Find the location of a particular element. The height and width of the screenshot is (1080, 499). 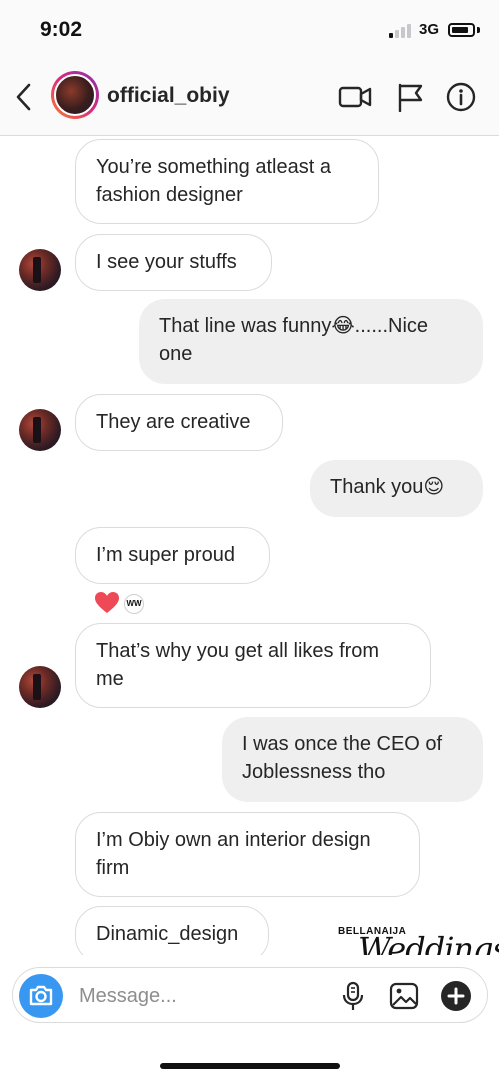

header-avatar is located at coordinates (75, 95).